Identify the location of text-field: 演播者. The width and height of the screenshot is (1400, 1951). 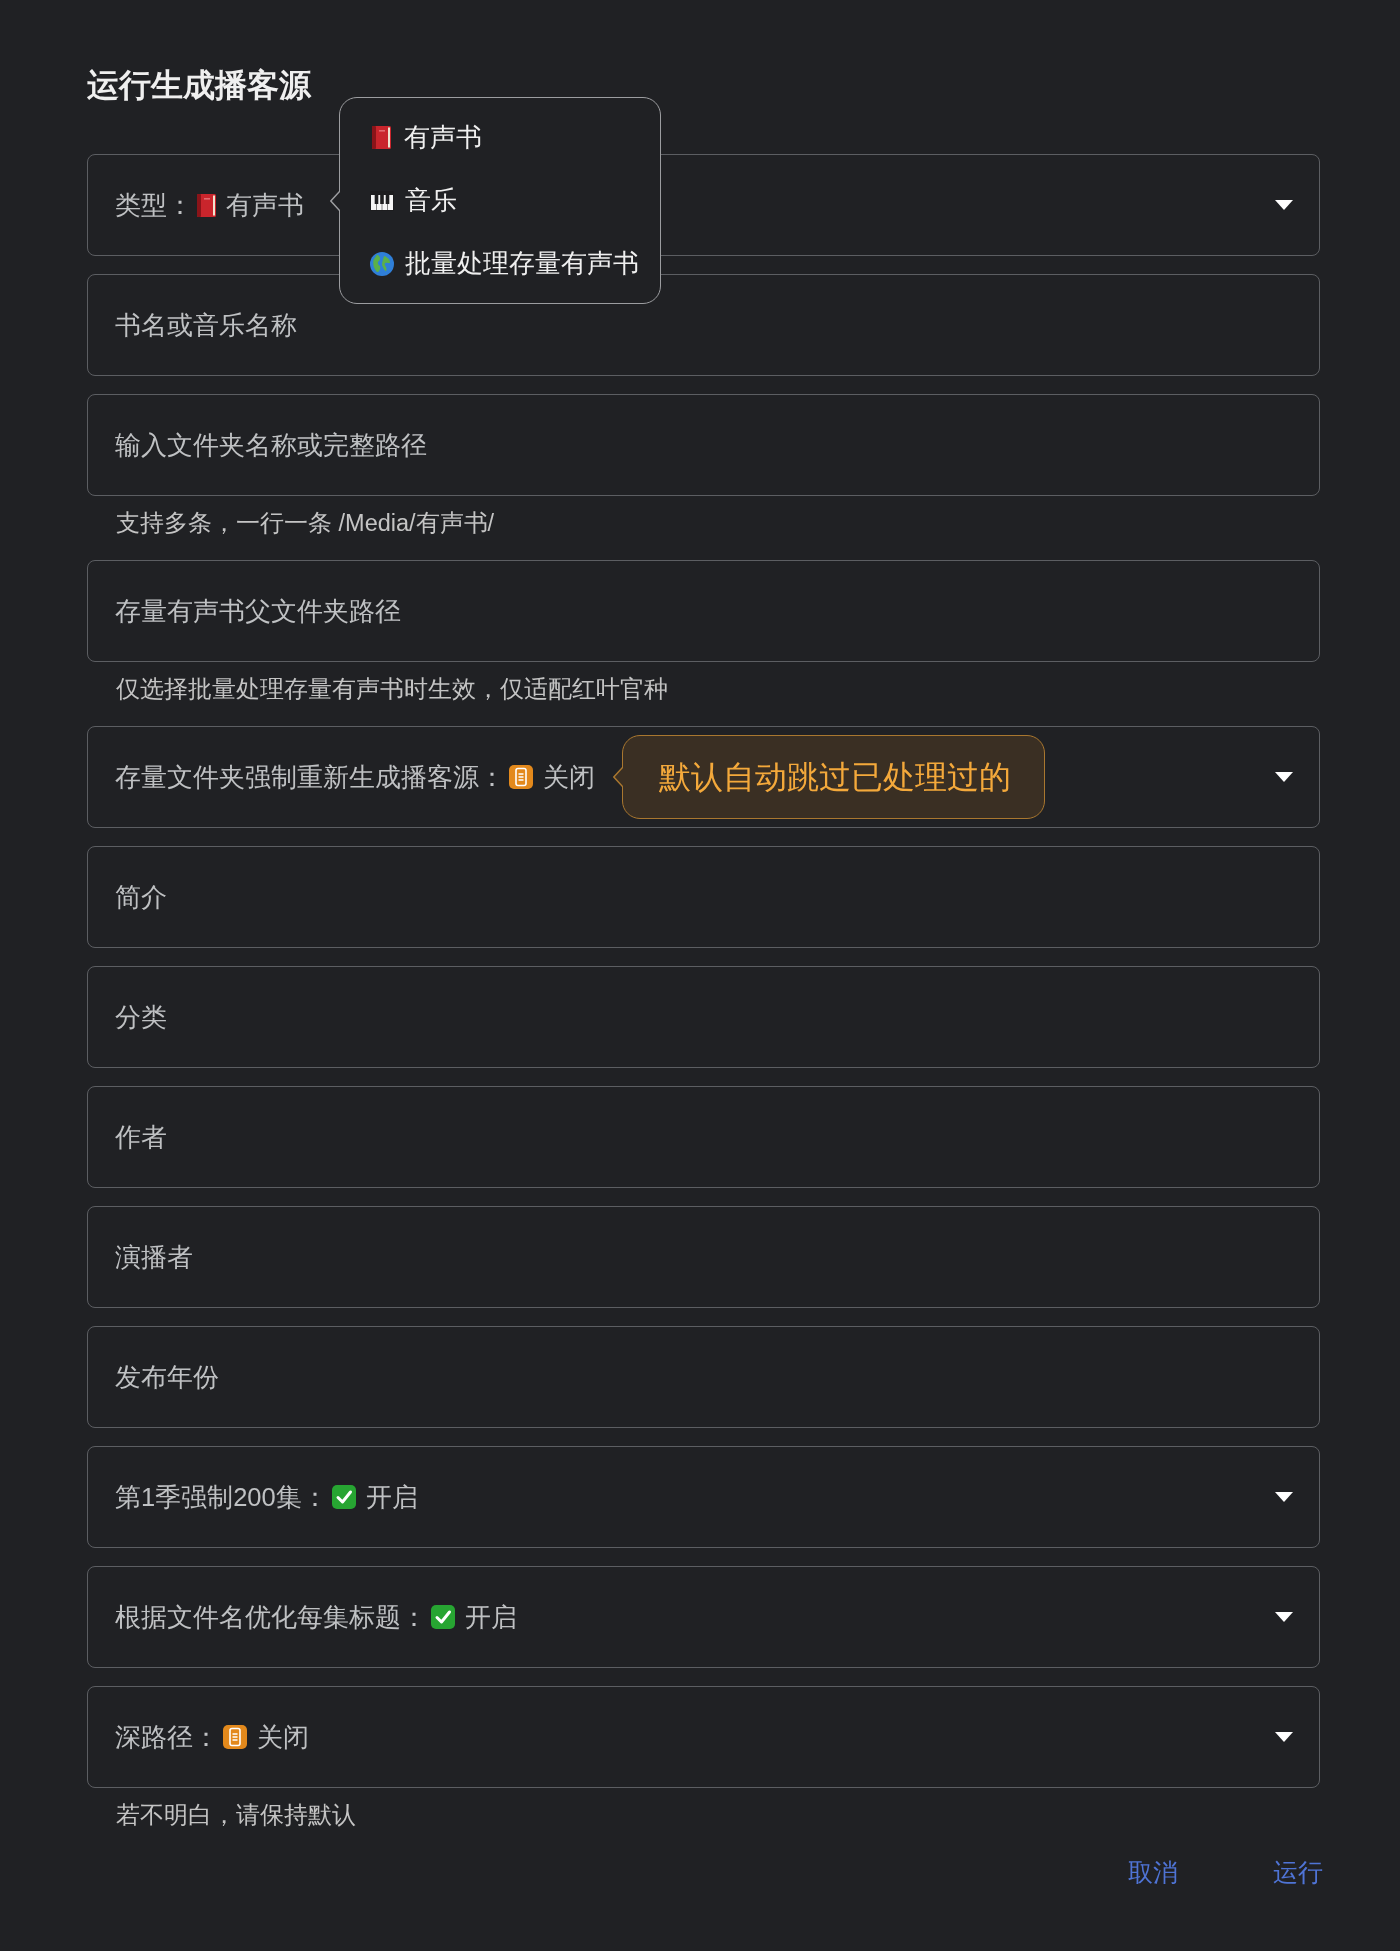
(703, 1257).